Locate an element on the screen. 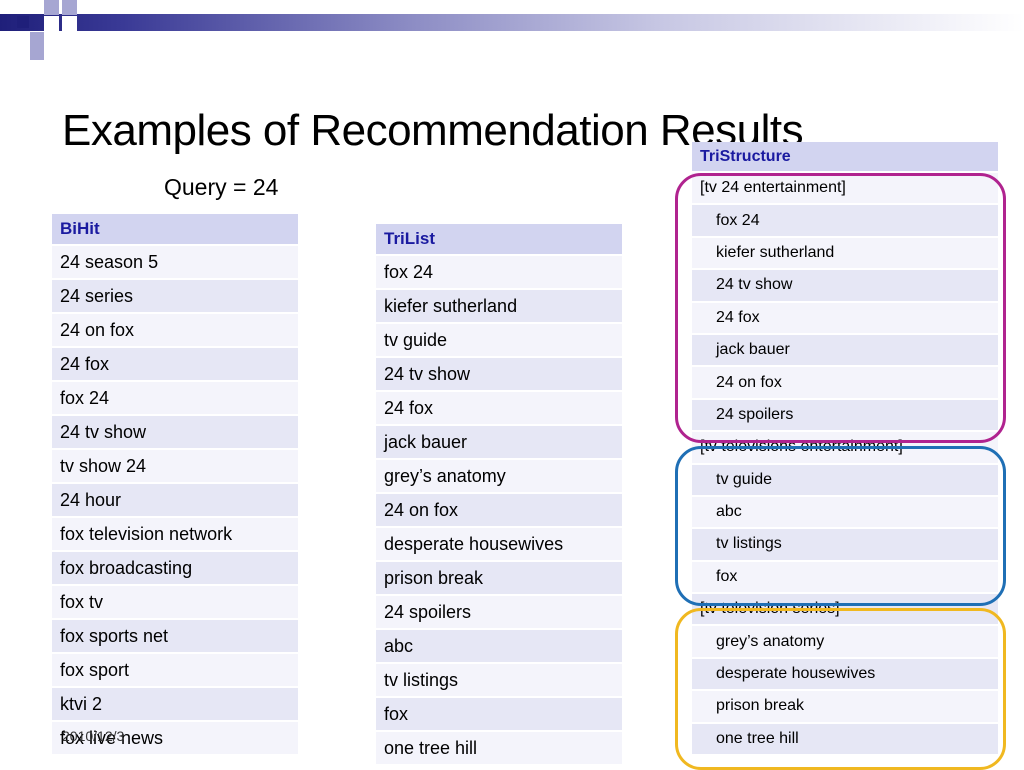 The image size is (1024, 770). trilist-item: jack bauer is located at coordinates (499, 442).